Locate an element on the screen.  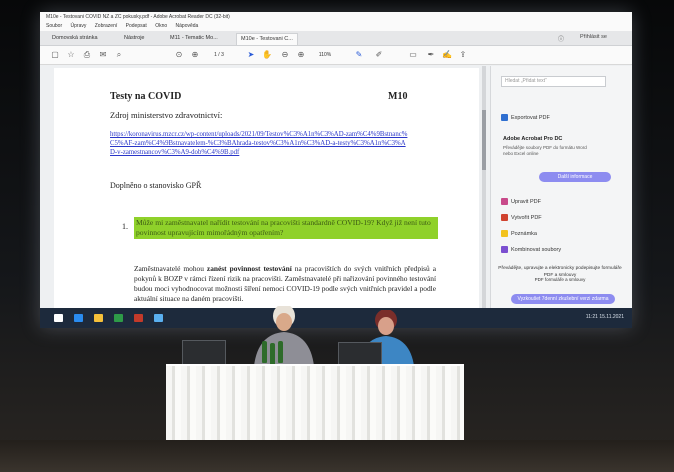
body-text-bold: zanést povinnost testování is located at coordinates (249, 268).